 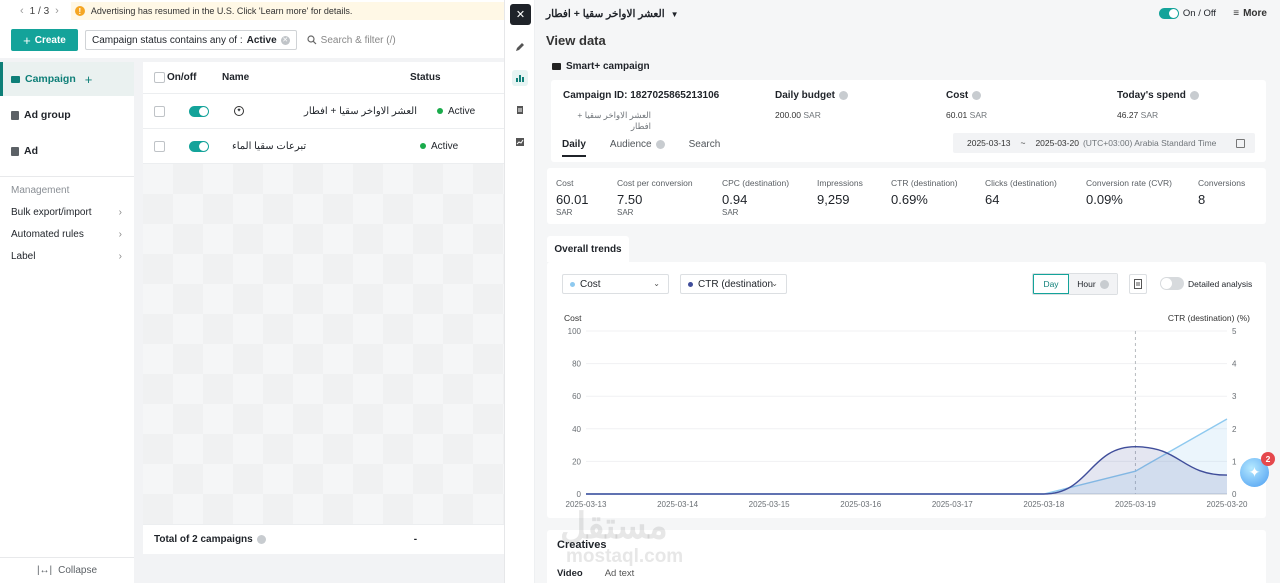 I want to click on metric-label: Cost, so click(x=565, y=183).